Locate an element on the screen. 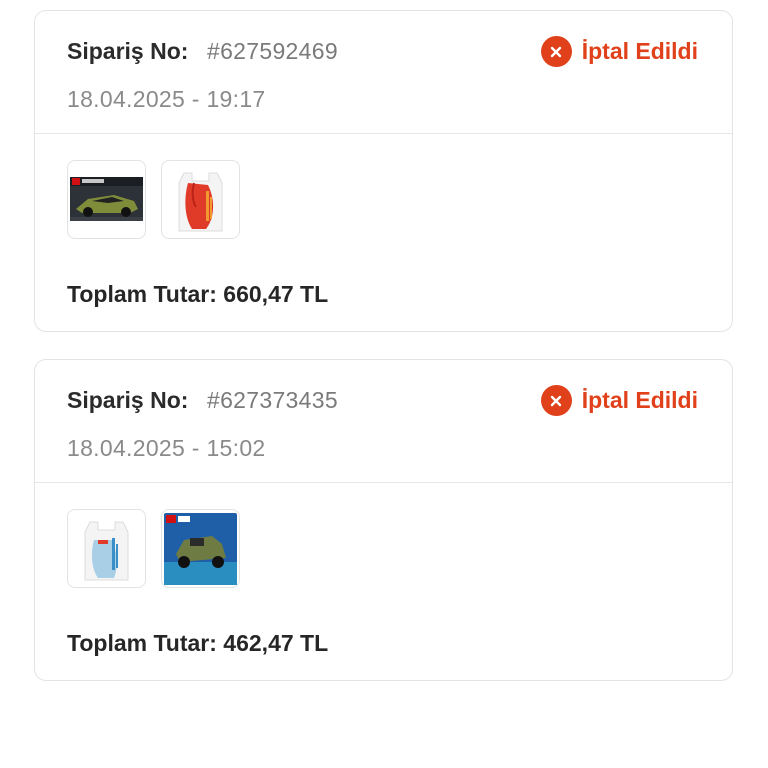 Image resolution: width=768 pixels, height=768 pixels. product-thumbnail-lego-speed-champions is located at coordinates (106, 199).